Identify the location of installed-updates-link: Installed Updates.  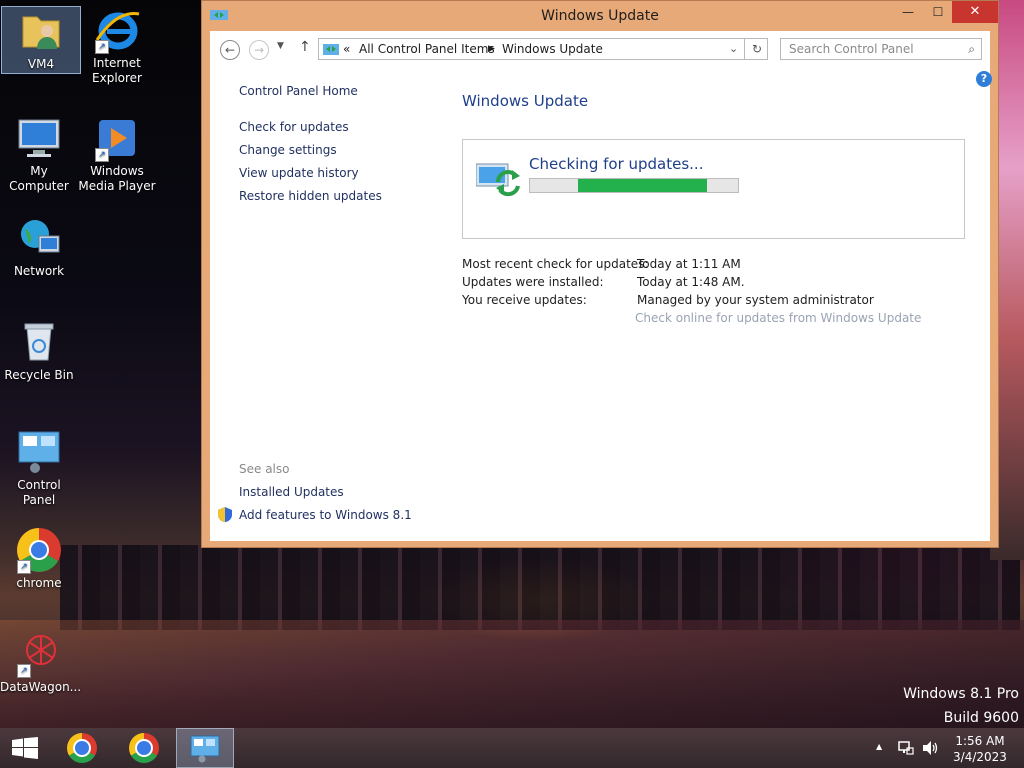
(291, 492).